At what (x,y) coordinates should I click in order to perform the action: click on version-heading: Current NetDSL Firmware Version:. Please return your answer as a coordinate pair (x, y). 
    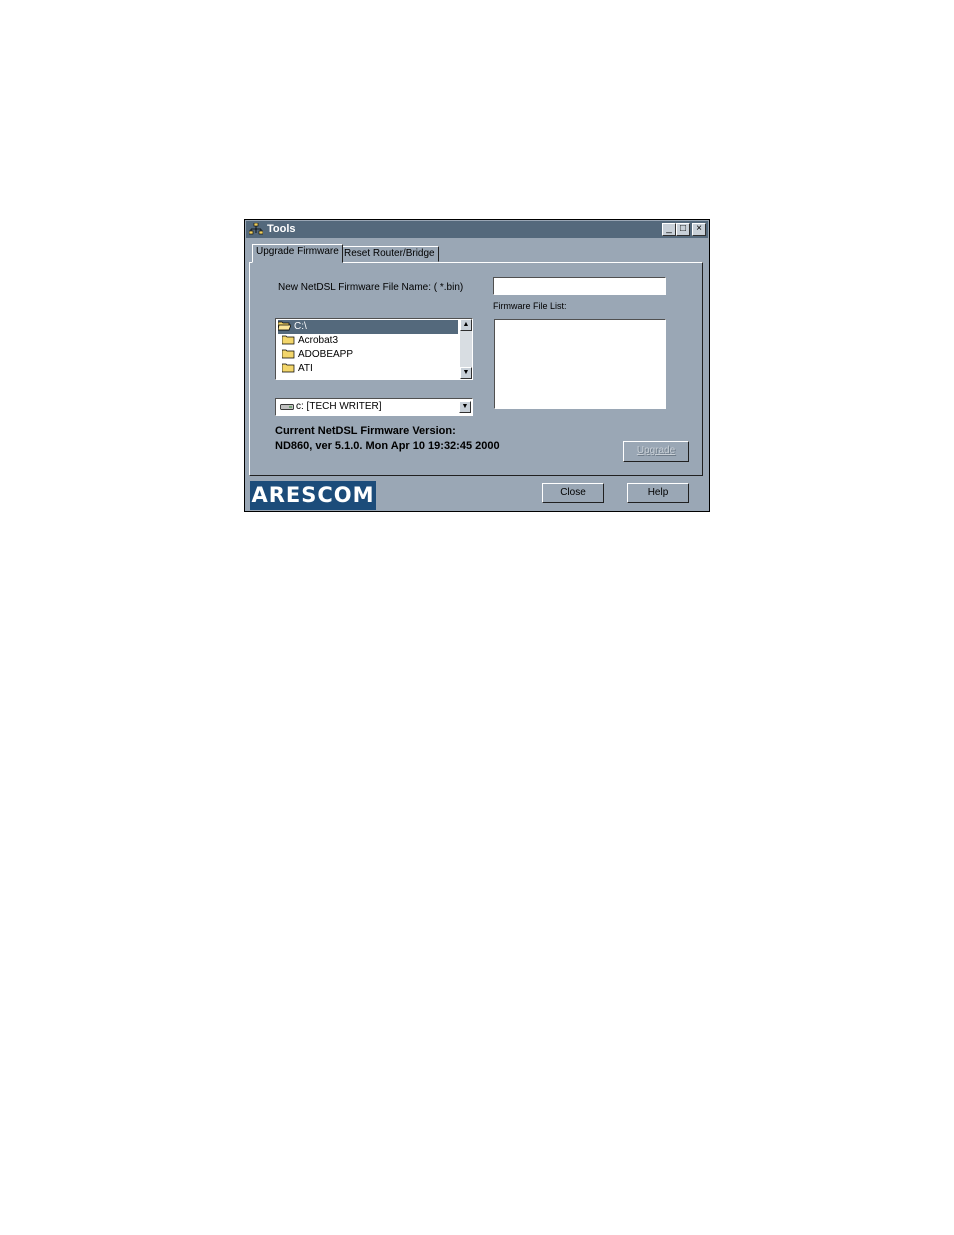
    Looking at the image, I should click on (365, 431).